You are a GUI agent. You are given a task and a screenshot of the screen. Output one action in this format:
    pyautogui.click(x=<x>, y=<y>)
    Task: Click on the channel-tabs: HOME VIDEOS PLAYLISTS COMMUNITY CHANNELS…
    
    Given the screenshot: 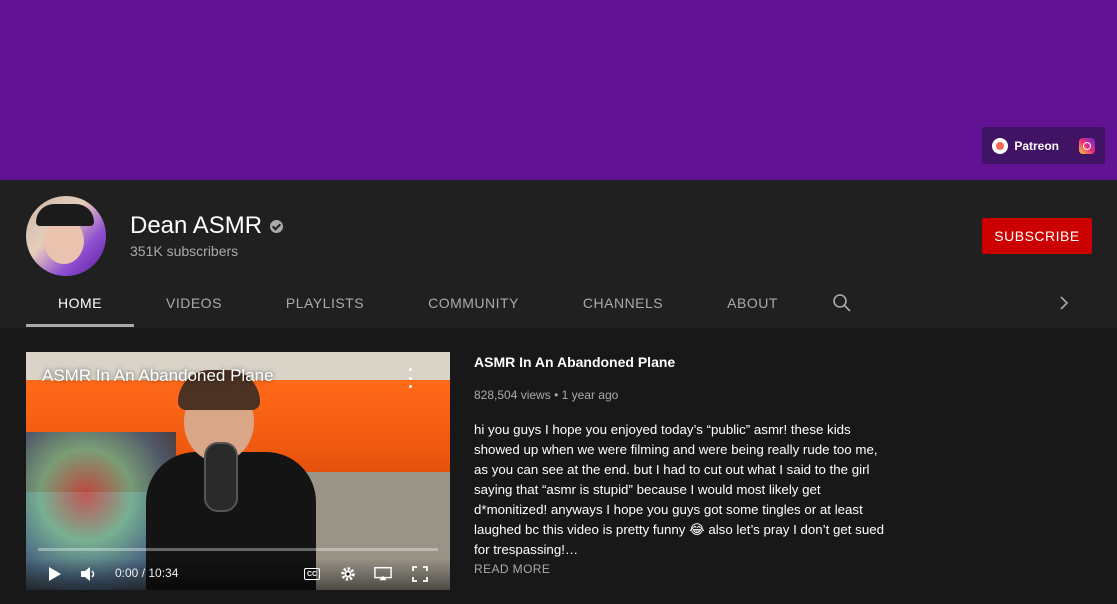 What is the action you would take?
    pyautogui.click(x=450, y=303)
    